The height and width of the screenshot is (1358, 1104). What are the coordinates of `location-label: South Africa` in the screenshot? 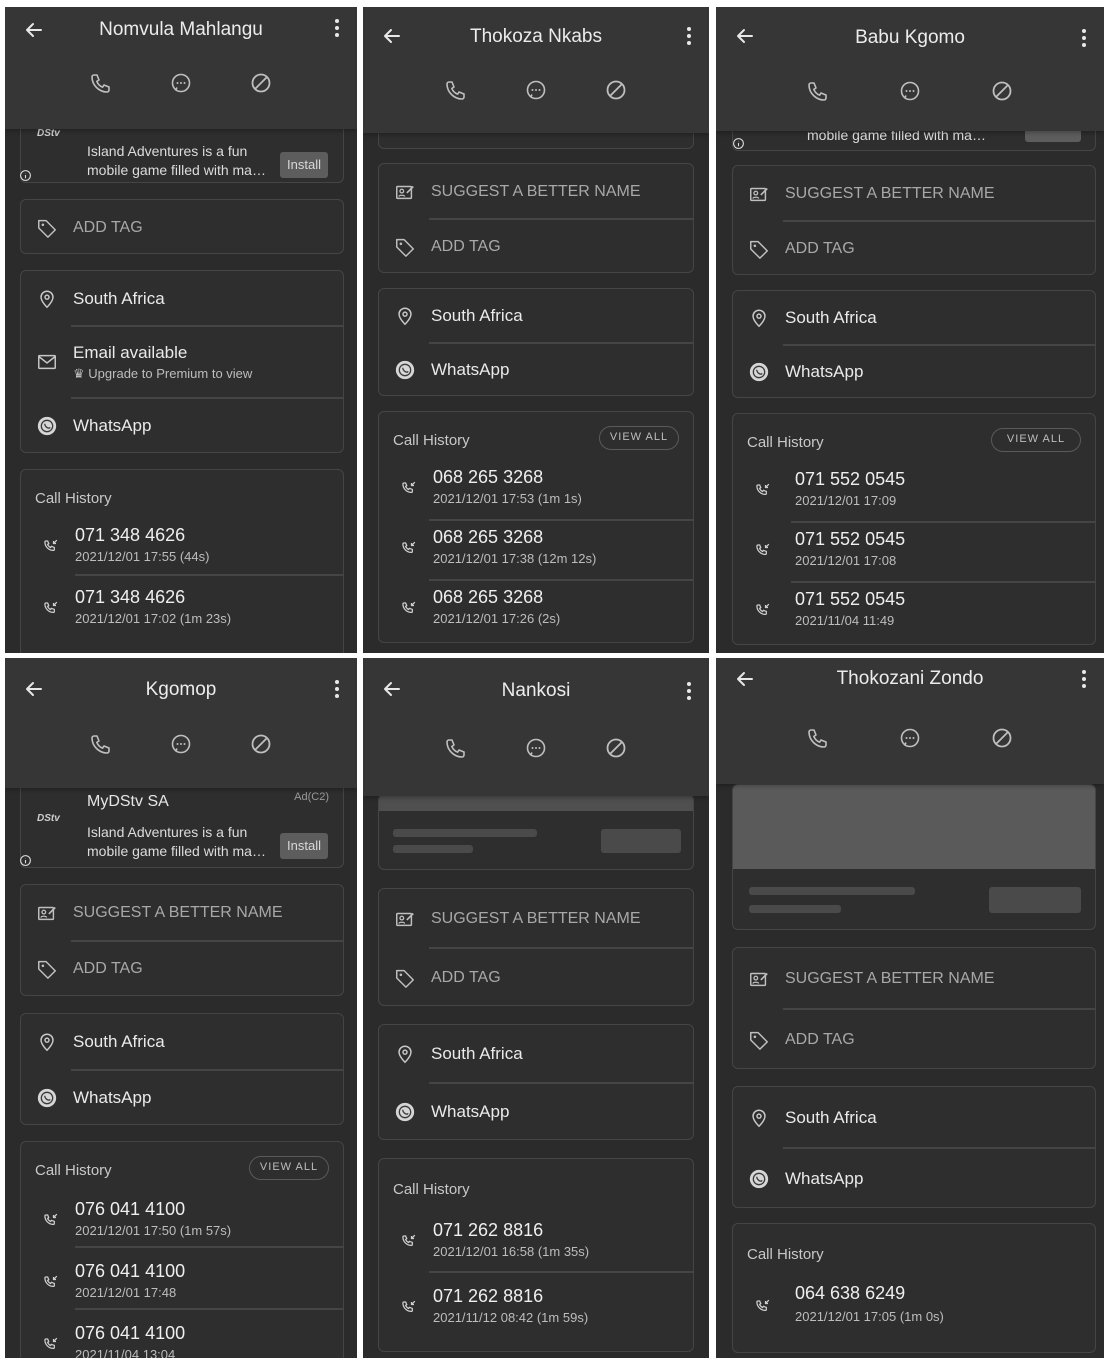 It's located at (831, 317).